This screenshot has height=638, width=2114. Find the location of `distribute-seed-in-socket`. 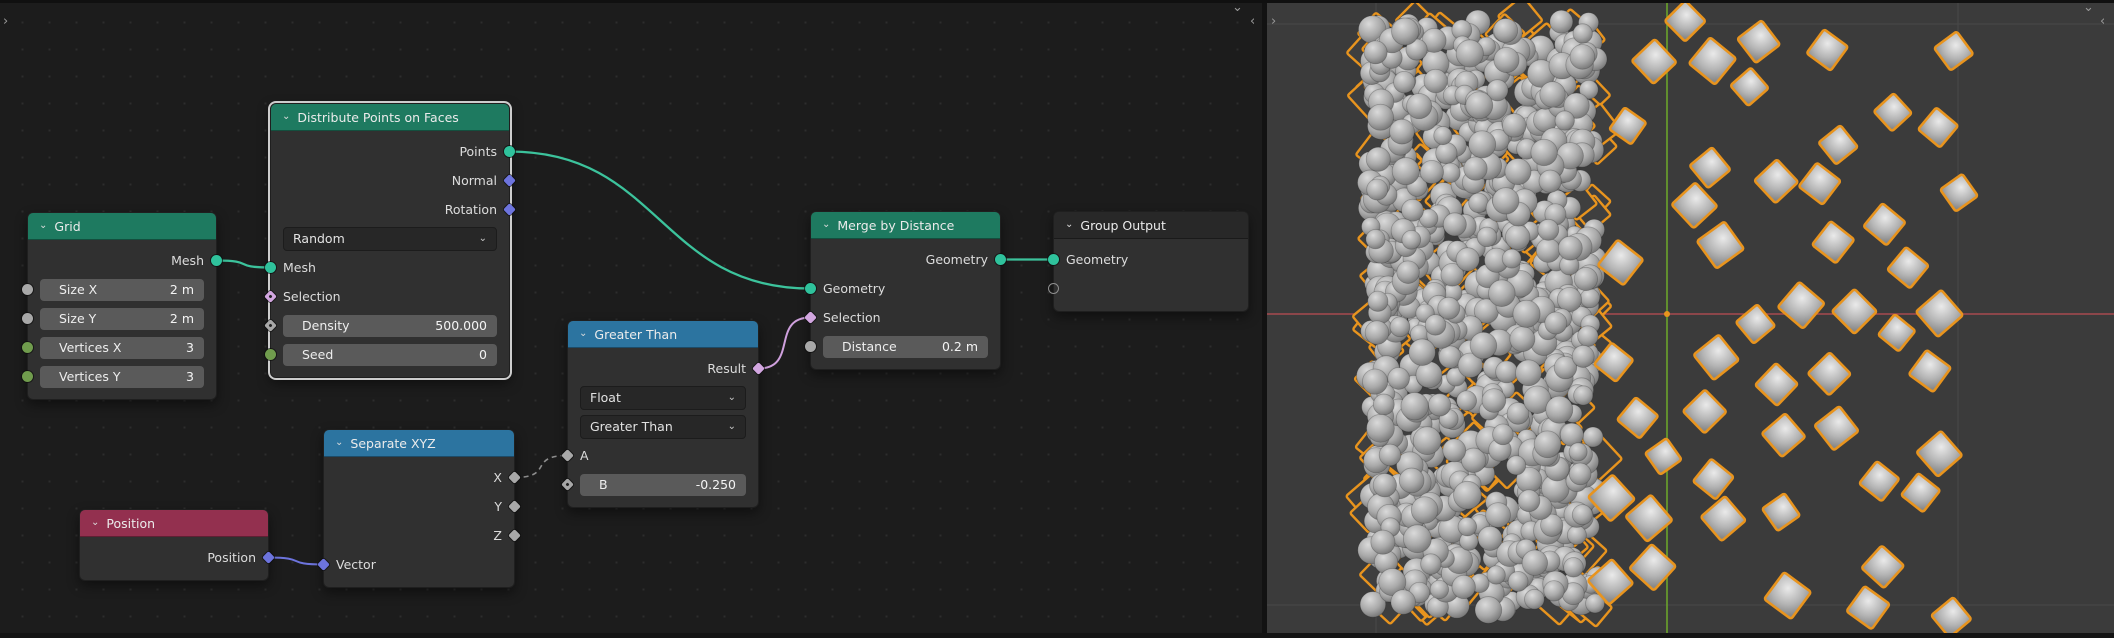

distribute-seed-in-socket is located at coordinates (270, 354).